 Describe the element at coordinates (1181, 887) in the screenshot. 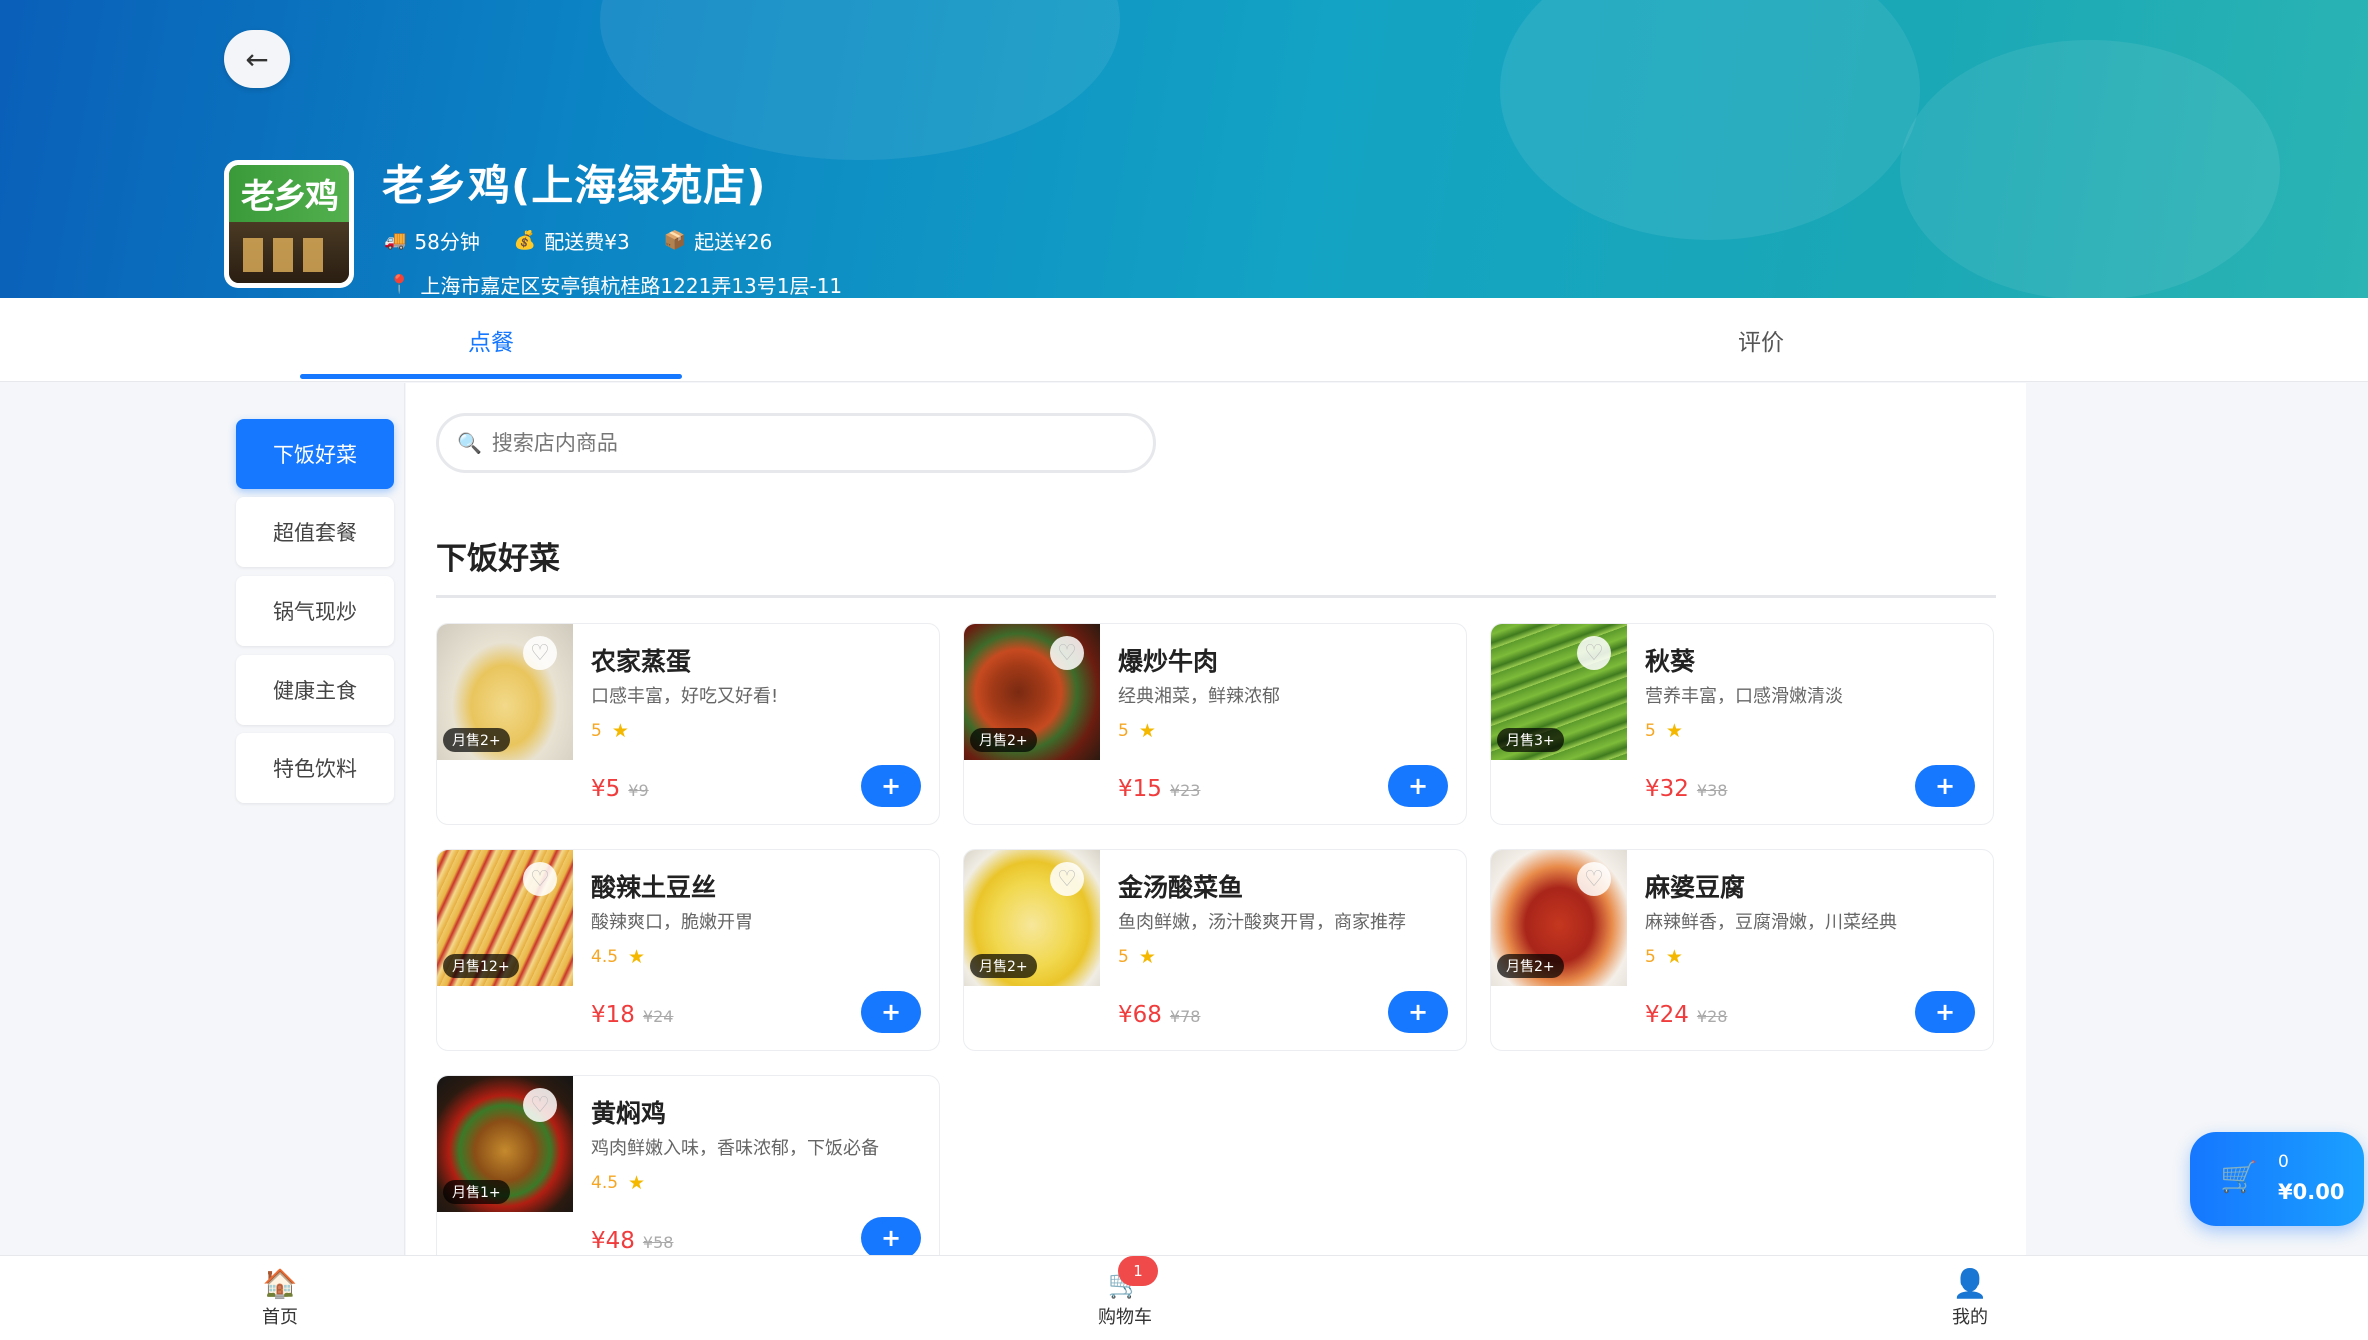

I see `product-name: 金汤酸菜鱼` at that location.